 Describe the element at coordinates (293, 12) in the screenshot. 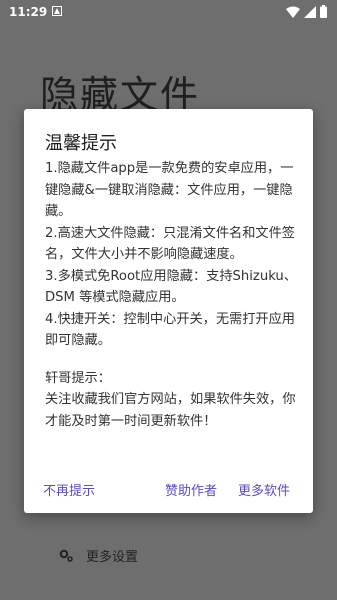

I see `wifi-icon` at that location.